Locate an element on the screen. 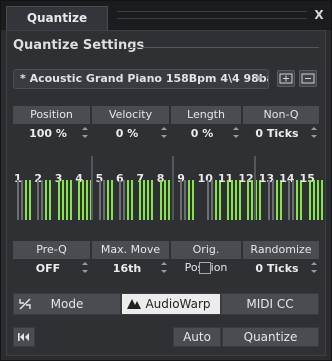 The width and height of the screenshot is (332, 361). title-bar: Quantize Panel X is located at coordinates (166, 24).